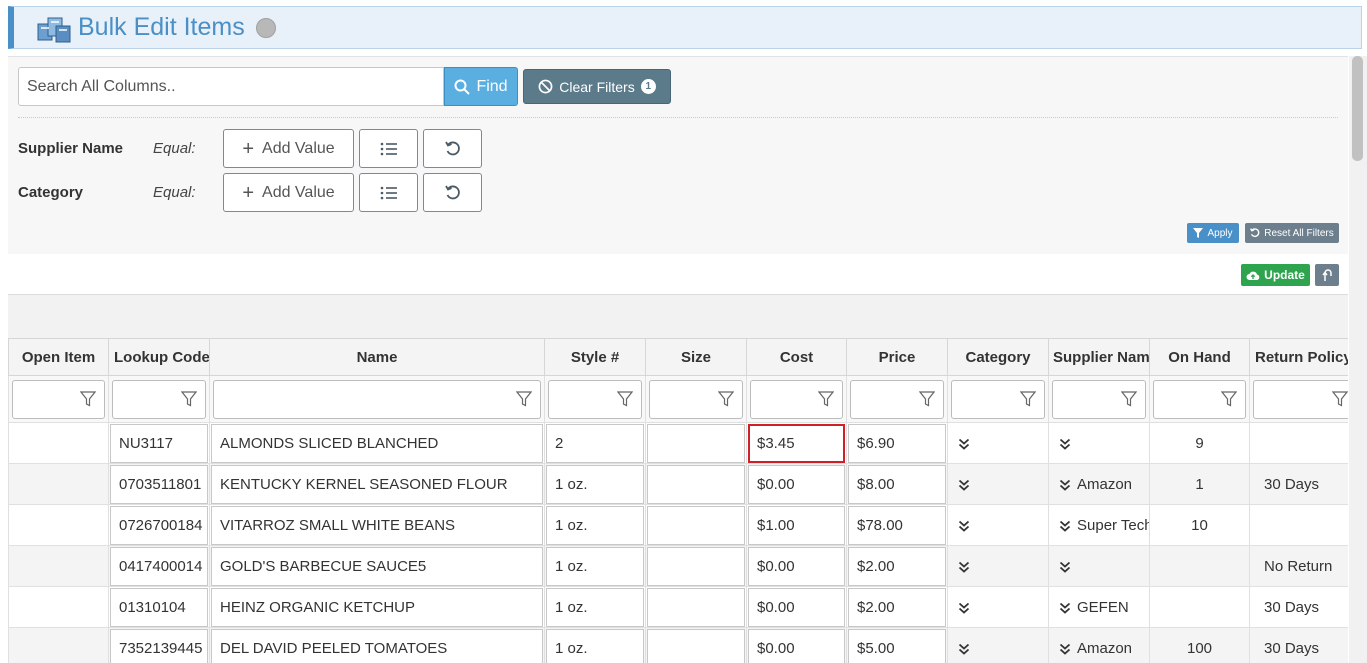  What do you see at coordinates (1275, 275) in the screenshot?
I see `update-button: Update` at bounding box center [1275, 275].